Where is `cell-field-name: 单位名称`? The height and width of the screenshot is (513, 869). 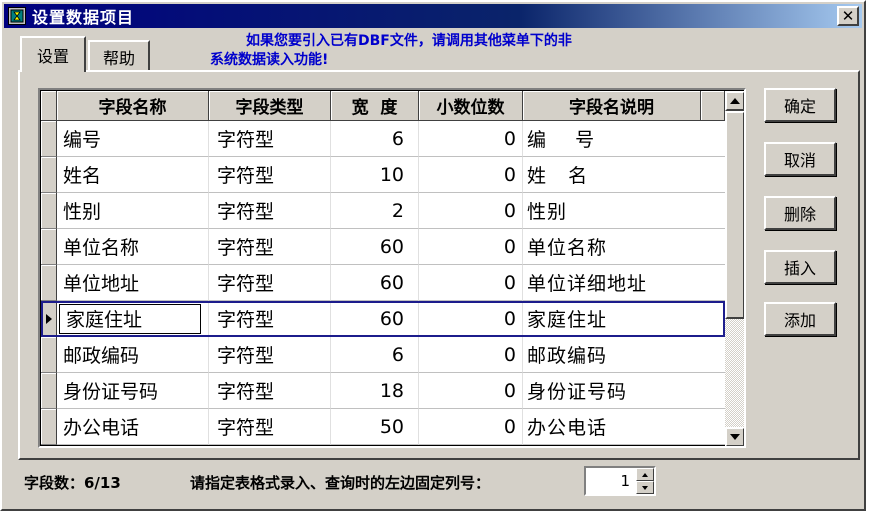 cell-field-name: 单位名称 is located at coordinates (133, 247).